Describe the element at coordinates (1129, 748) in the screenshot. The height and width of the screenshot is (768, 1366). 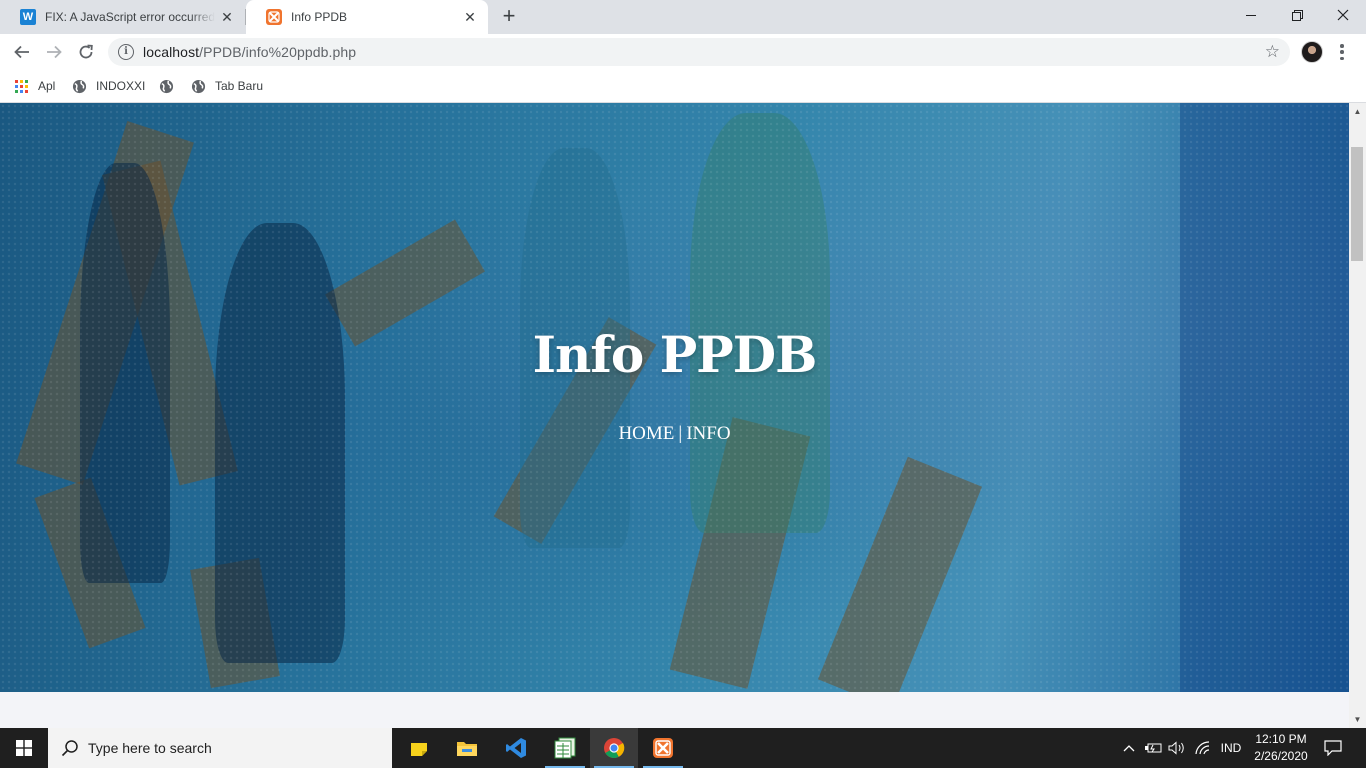
I see `show-hidden-icons-chevron-icon` at that location.